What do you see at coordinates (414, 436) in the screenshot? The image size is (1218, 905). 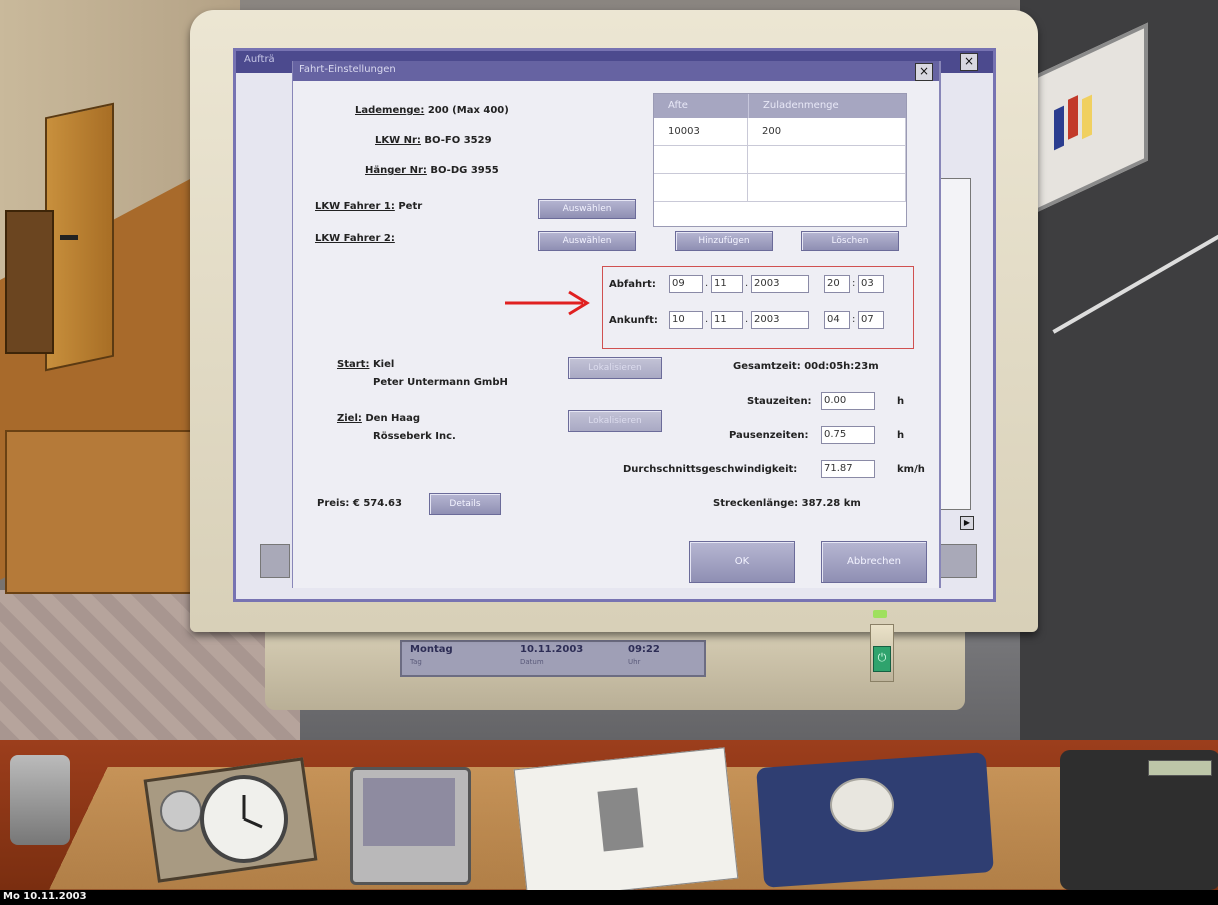 I see `ziel-company: Rösseberk Inc.` at bounding box center [414, 436].